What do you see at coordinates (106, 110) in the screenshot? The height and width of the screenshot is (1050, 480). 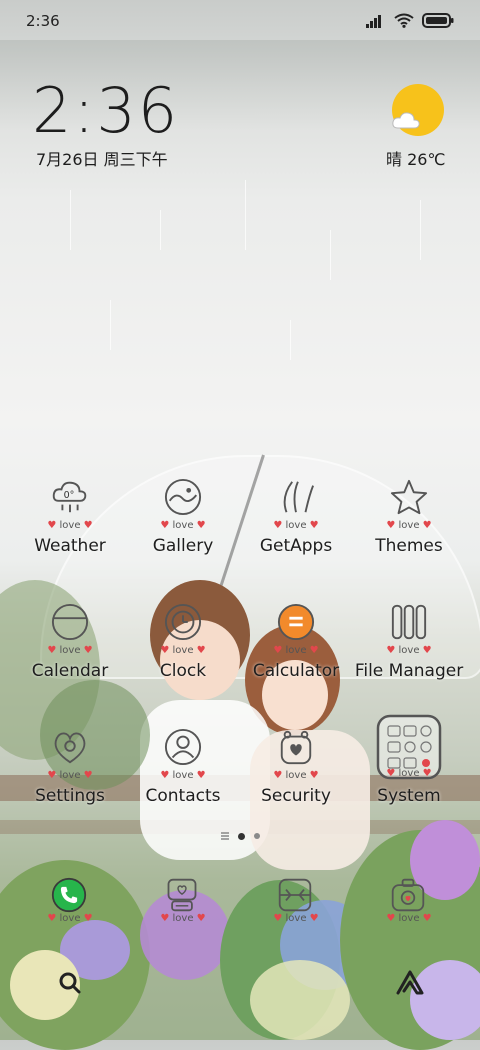 I see `clock-widget-time: 2:36` at bounding box center [106, 110].